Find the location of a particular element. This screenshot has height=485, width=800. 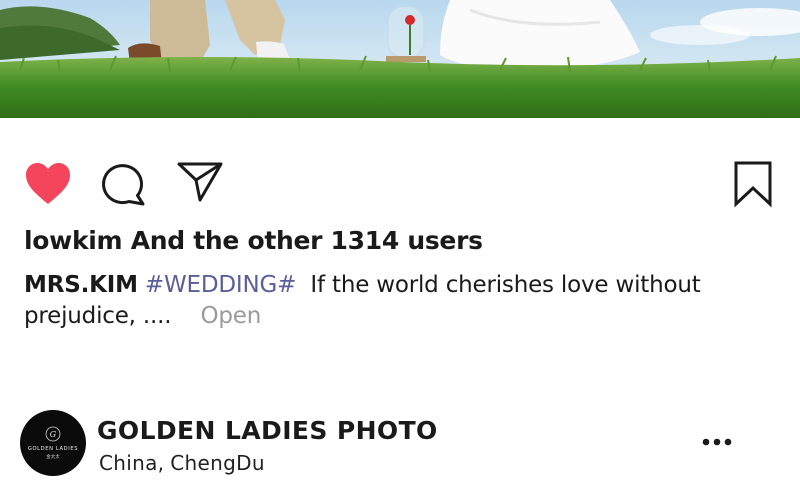

avatar: G GOLDEN LADIES 金太太 is located at coordinates (53, 443).